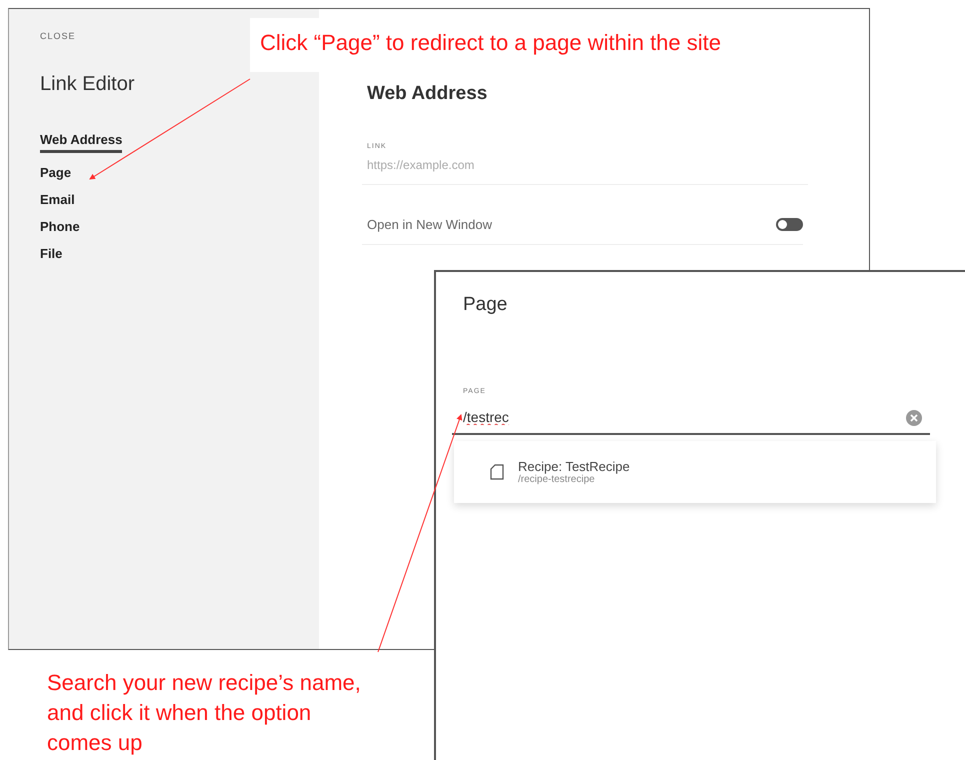 This screenshot has width=965, height=760. Describe the element at coordinates (56, 172) in the screenshot. I see `sidebar-item: Page` at that location.